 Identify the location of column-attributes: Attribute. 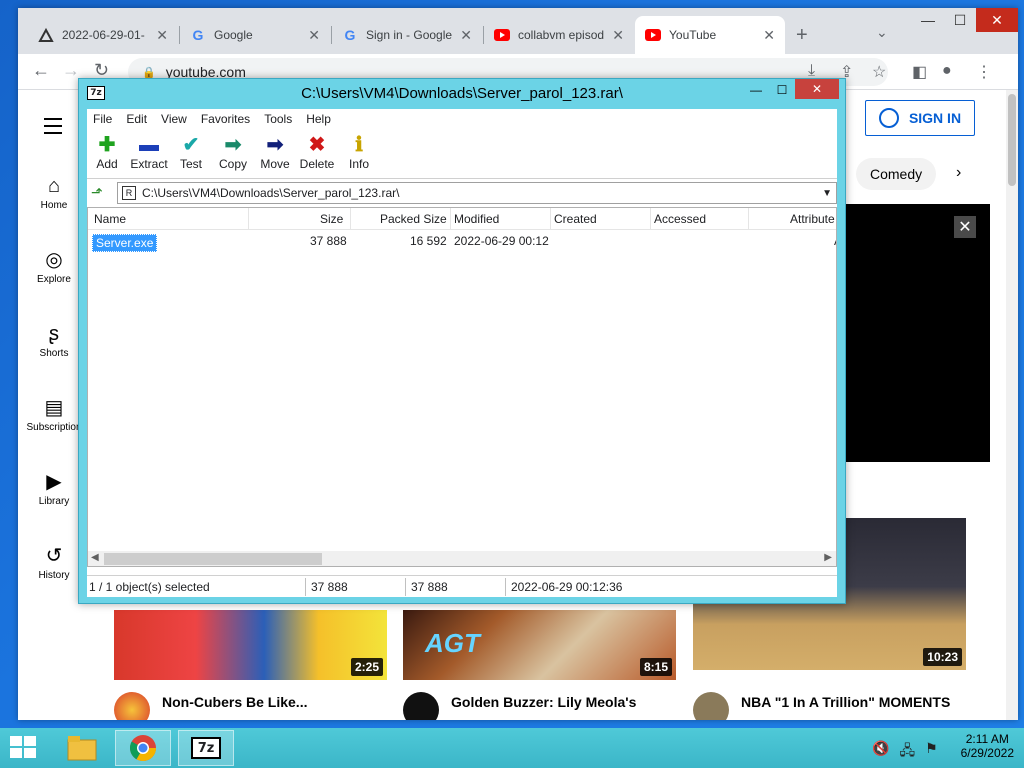
(812, 219).